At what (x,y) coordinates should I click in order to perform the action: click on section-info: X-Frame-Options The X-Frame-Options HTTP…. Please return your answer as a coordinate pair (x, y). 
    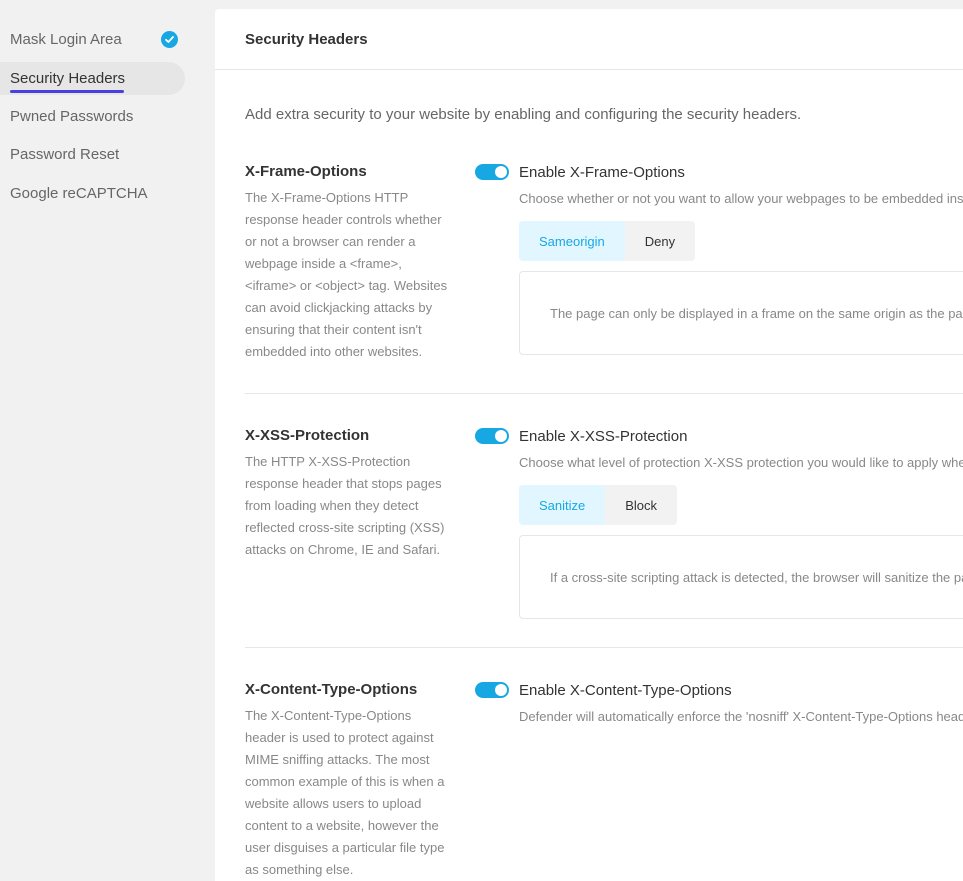
    Looking at the image, I should click on (347, 262).